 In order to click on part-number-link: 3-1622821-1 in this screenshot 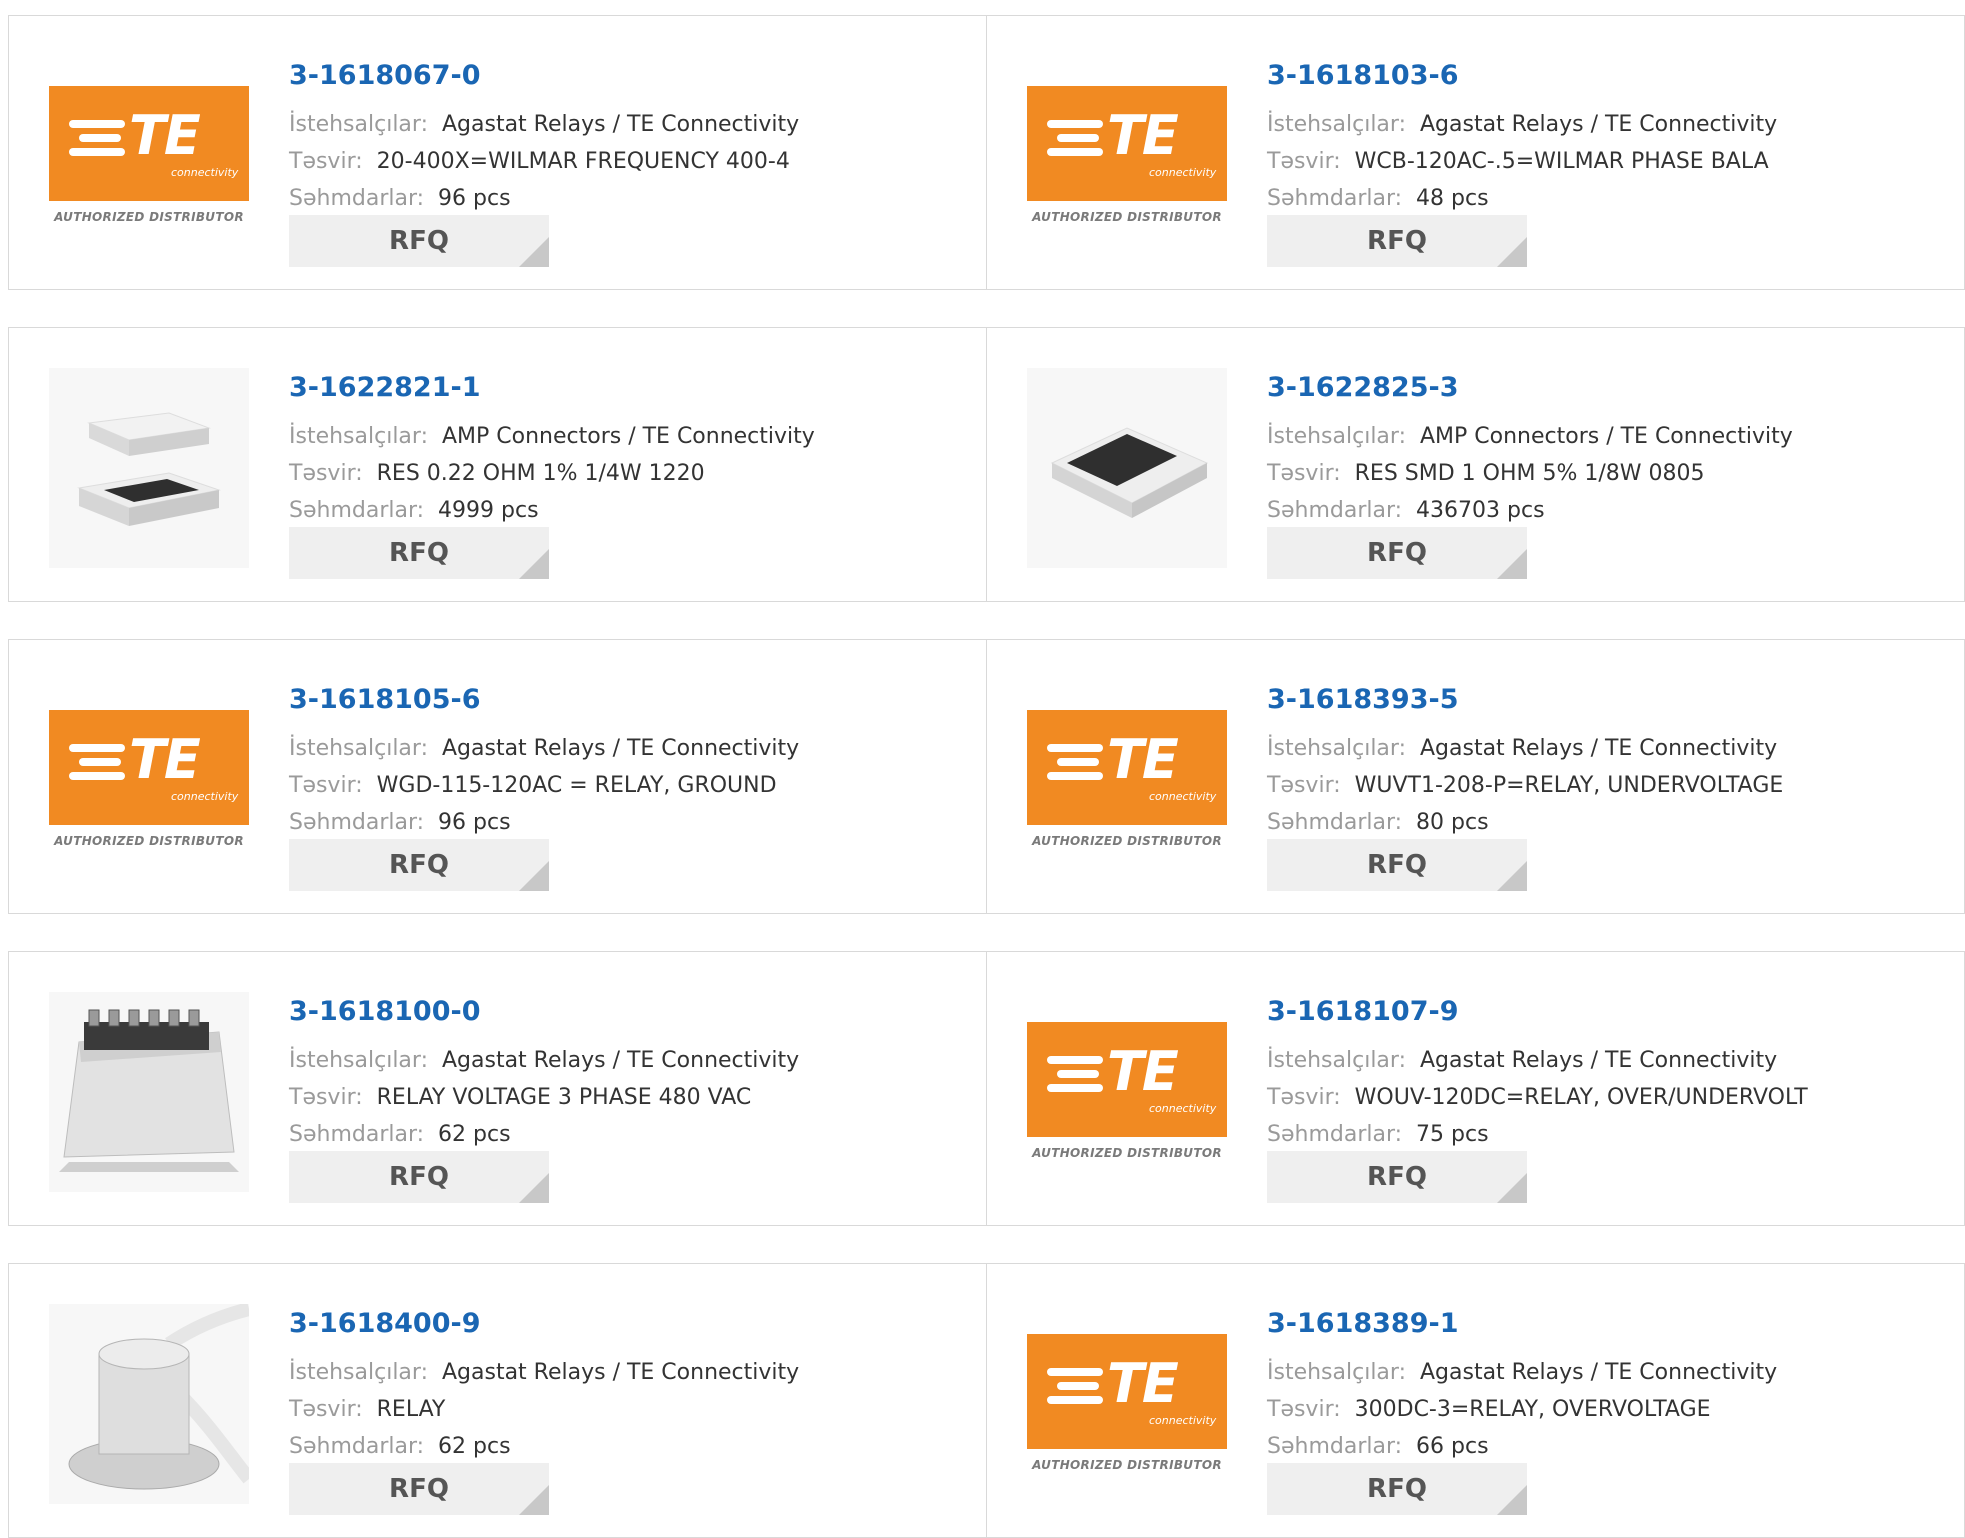, I will do `click(385, 387)`.